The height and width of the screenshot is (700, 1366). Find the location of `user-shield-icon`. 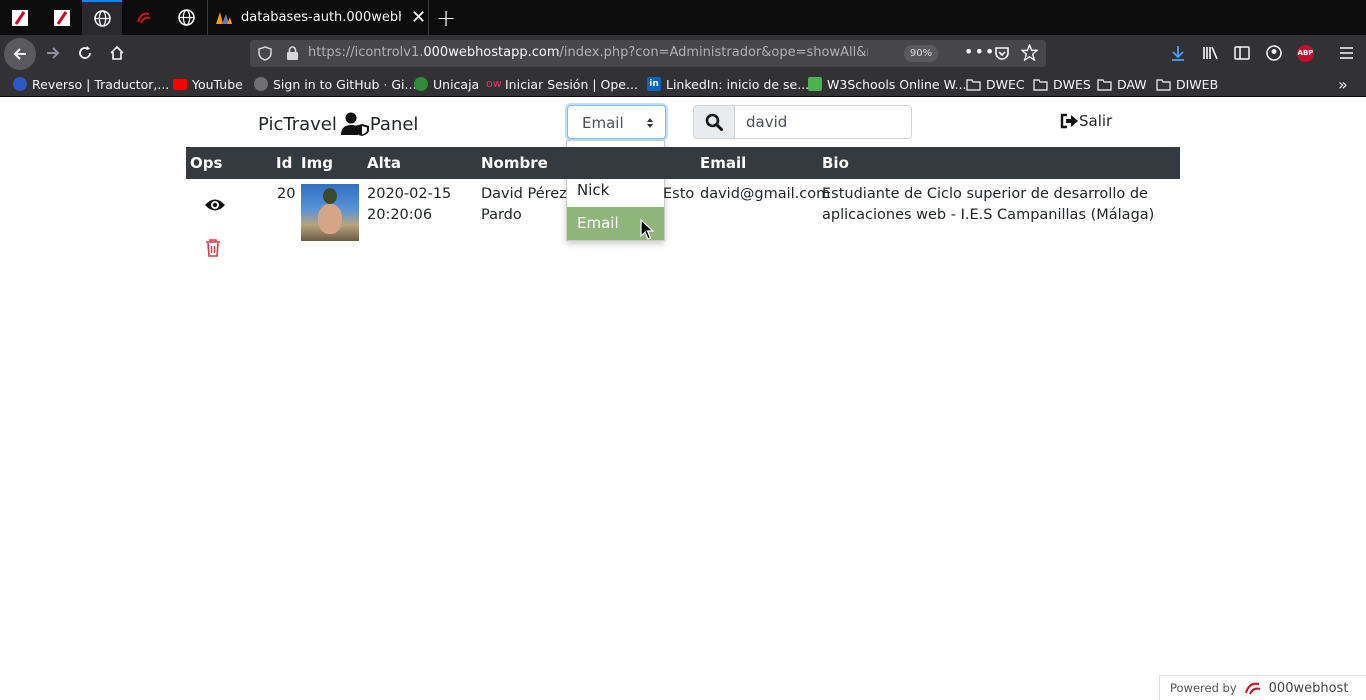

user-shield-icon is located at coordinates (354, 124).